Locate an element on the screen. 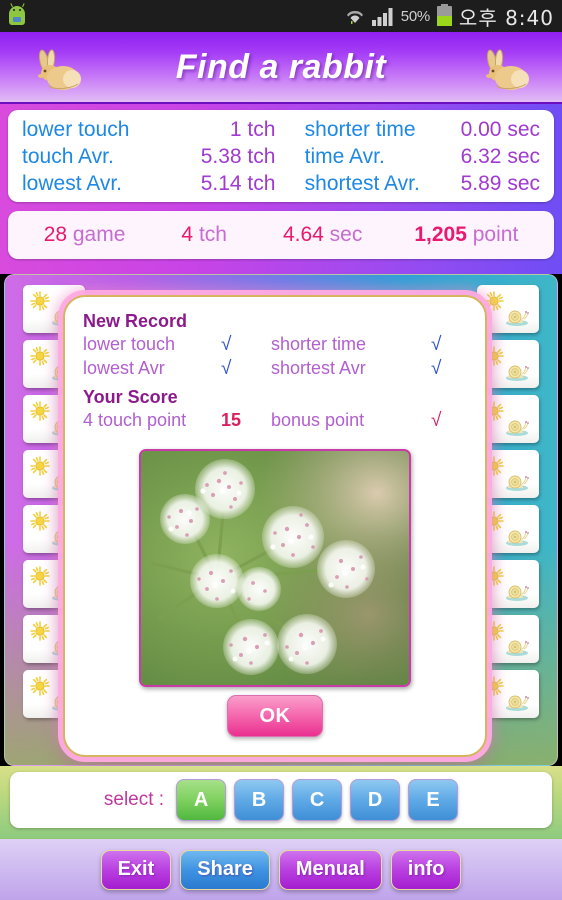  bottom-bar: Exit Share Menual info is located at coordinates (281, 869).